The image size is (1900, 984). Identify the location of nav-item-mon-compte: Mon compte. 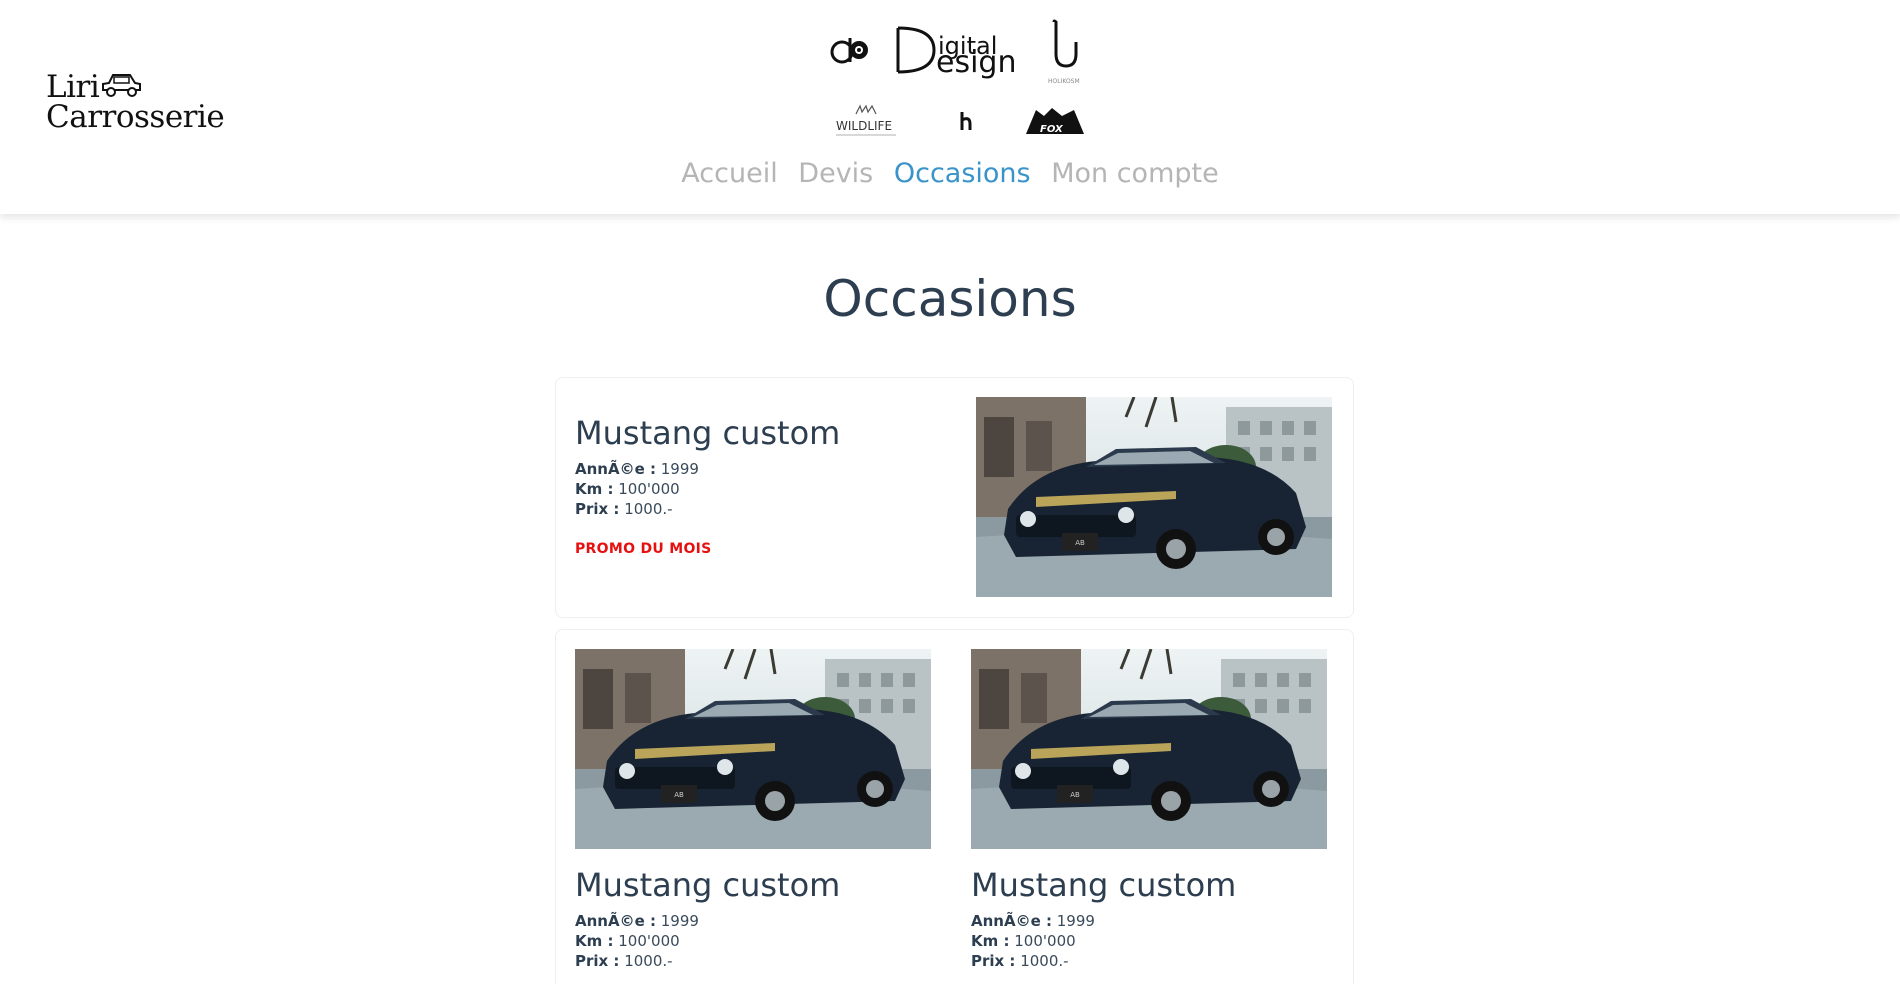
(1135, 173).